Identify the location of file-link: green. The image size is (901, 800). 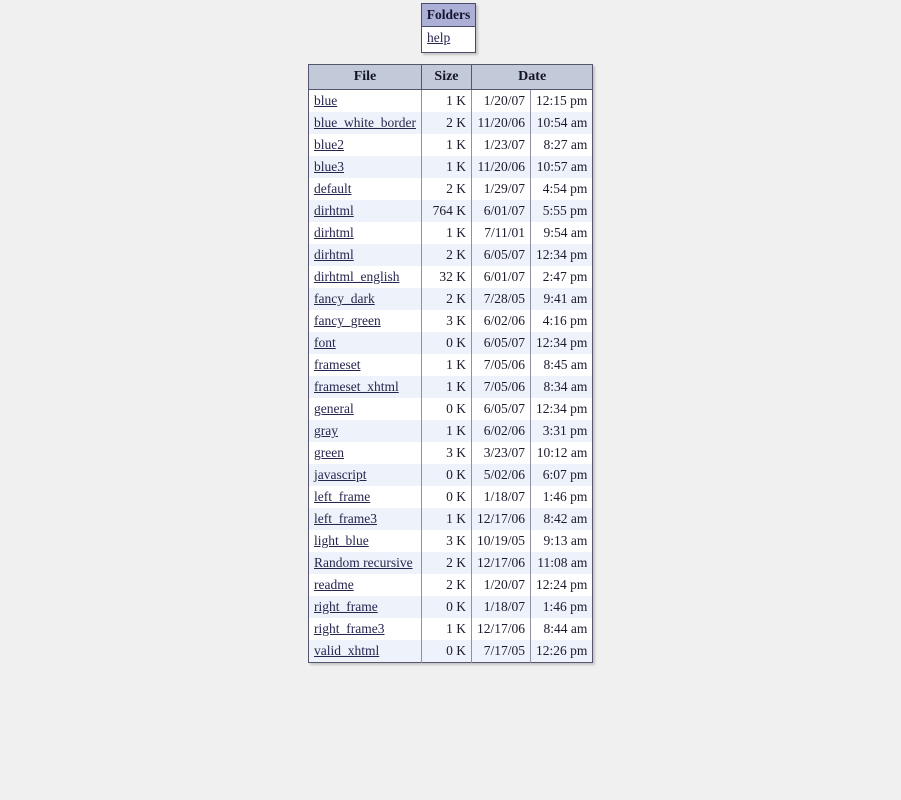
(329, 452).